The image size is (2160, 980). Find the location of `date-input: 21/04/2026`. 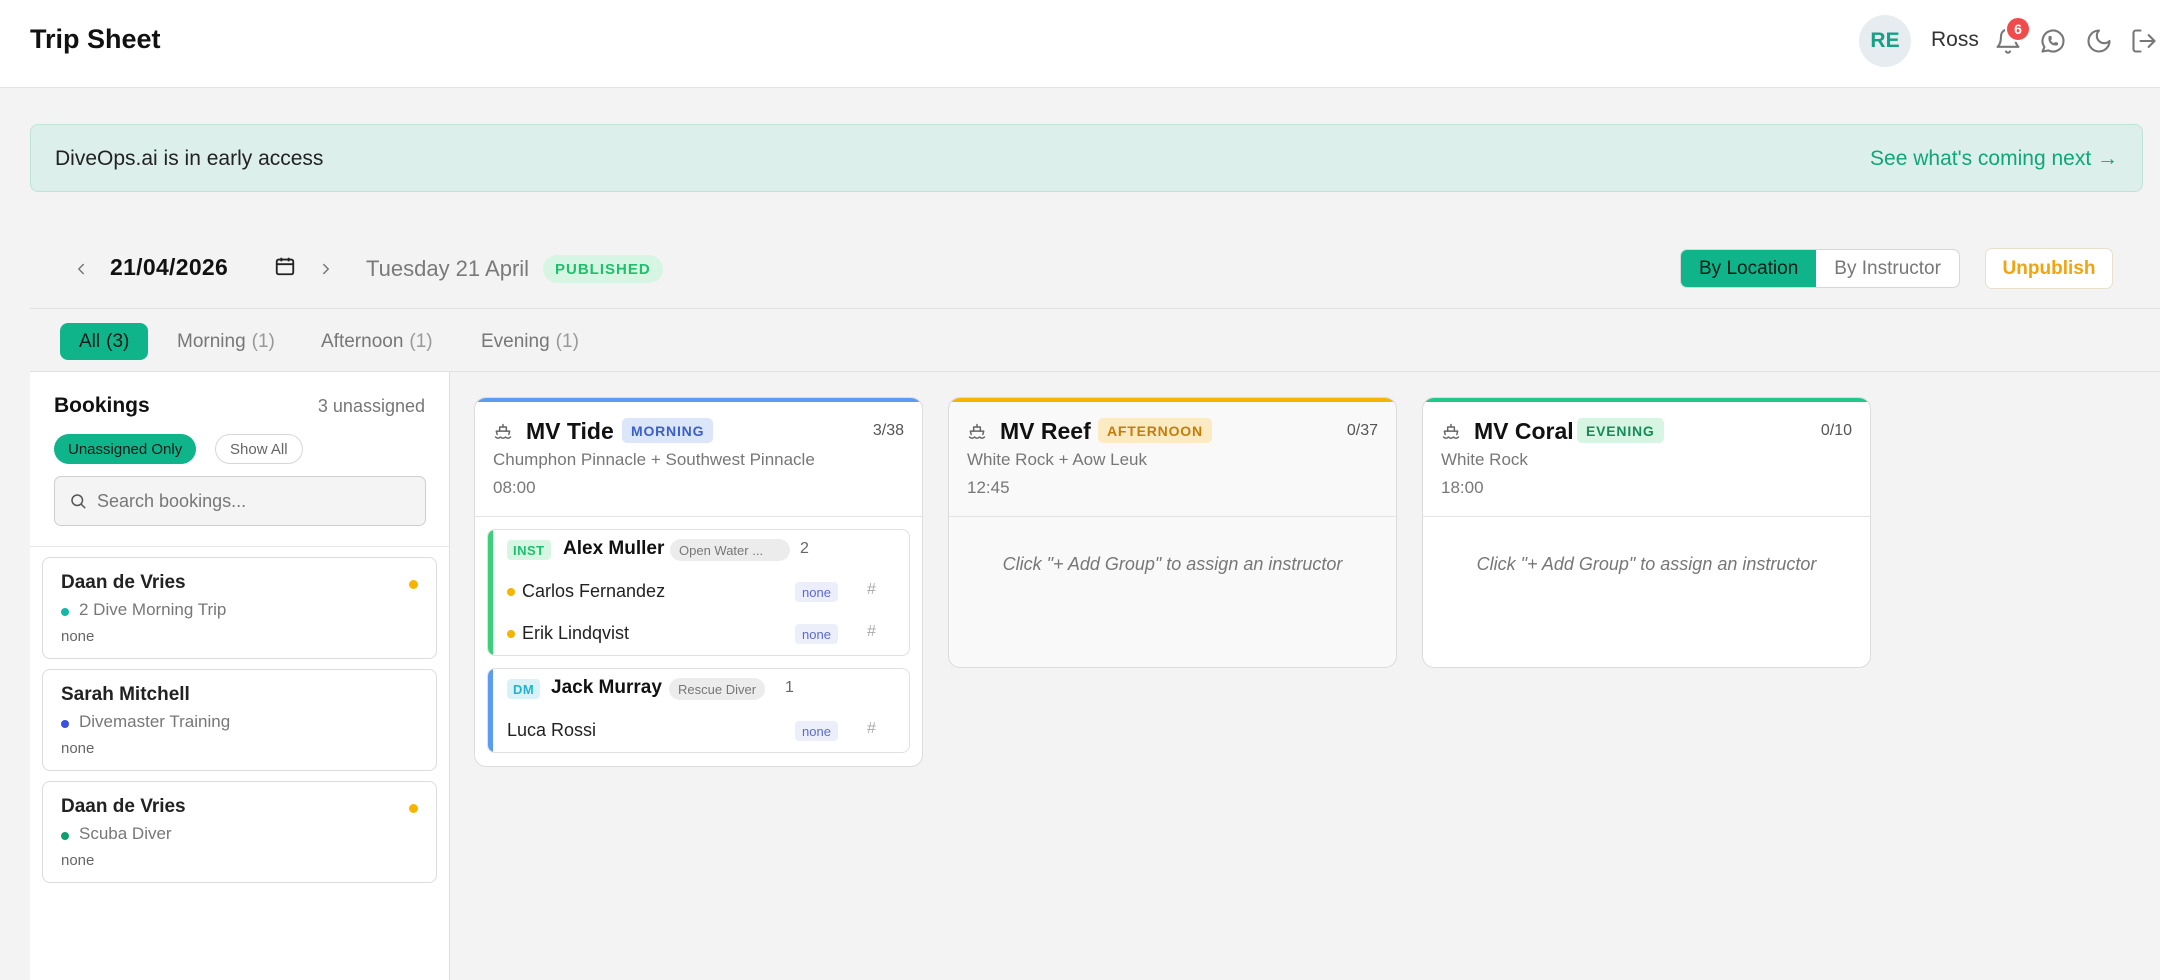

date-input: 21/04/2026 is located at coordinates (169, 267).